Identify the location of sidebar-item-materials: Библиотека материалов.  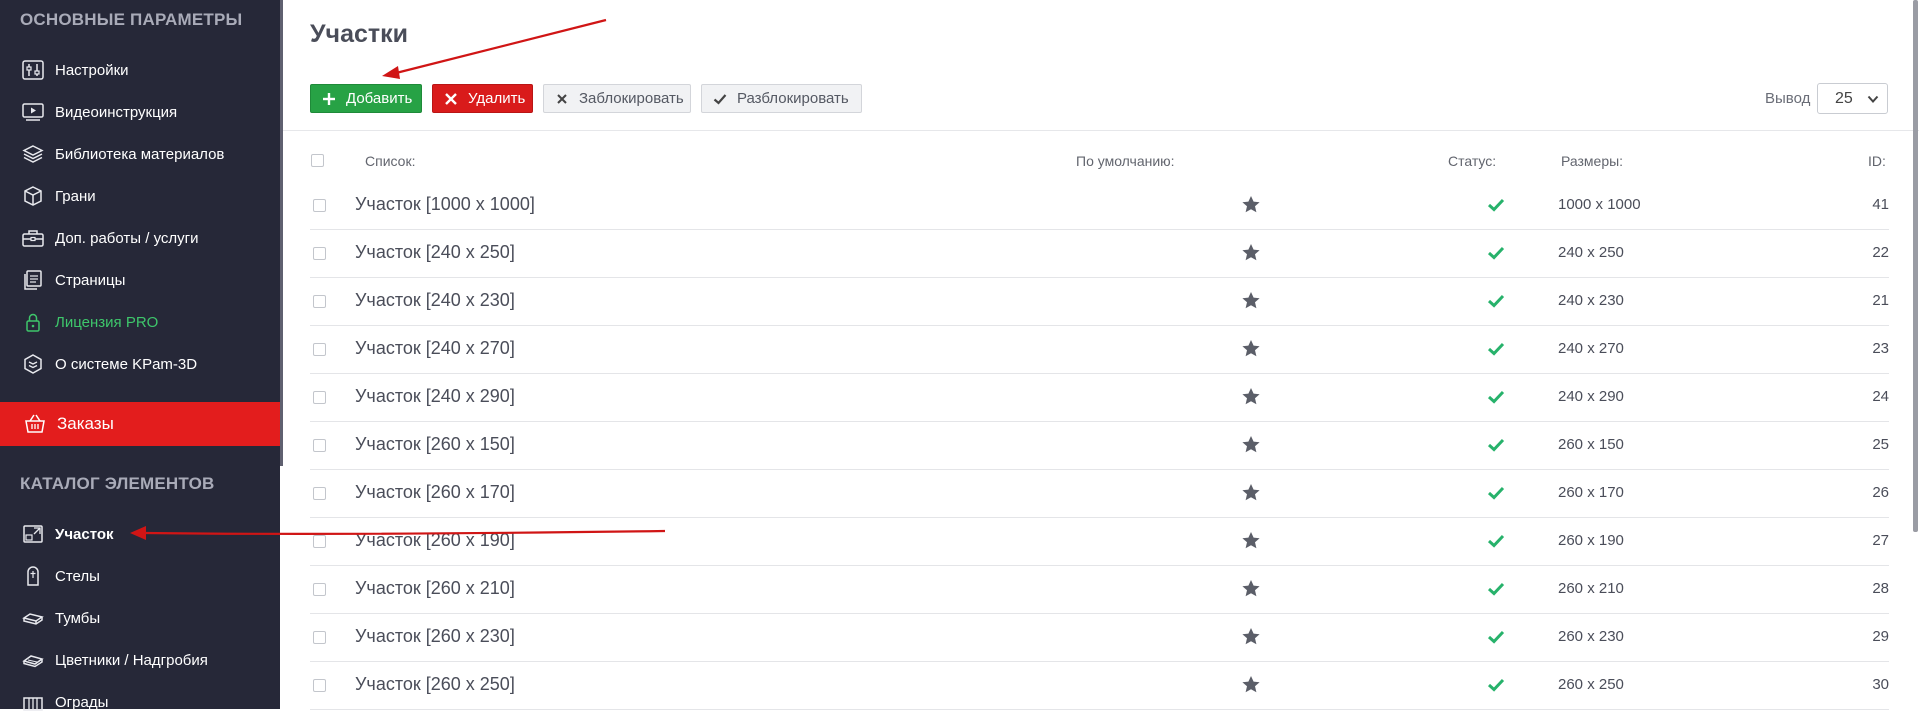
(140, 154).